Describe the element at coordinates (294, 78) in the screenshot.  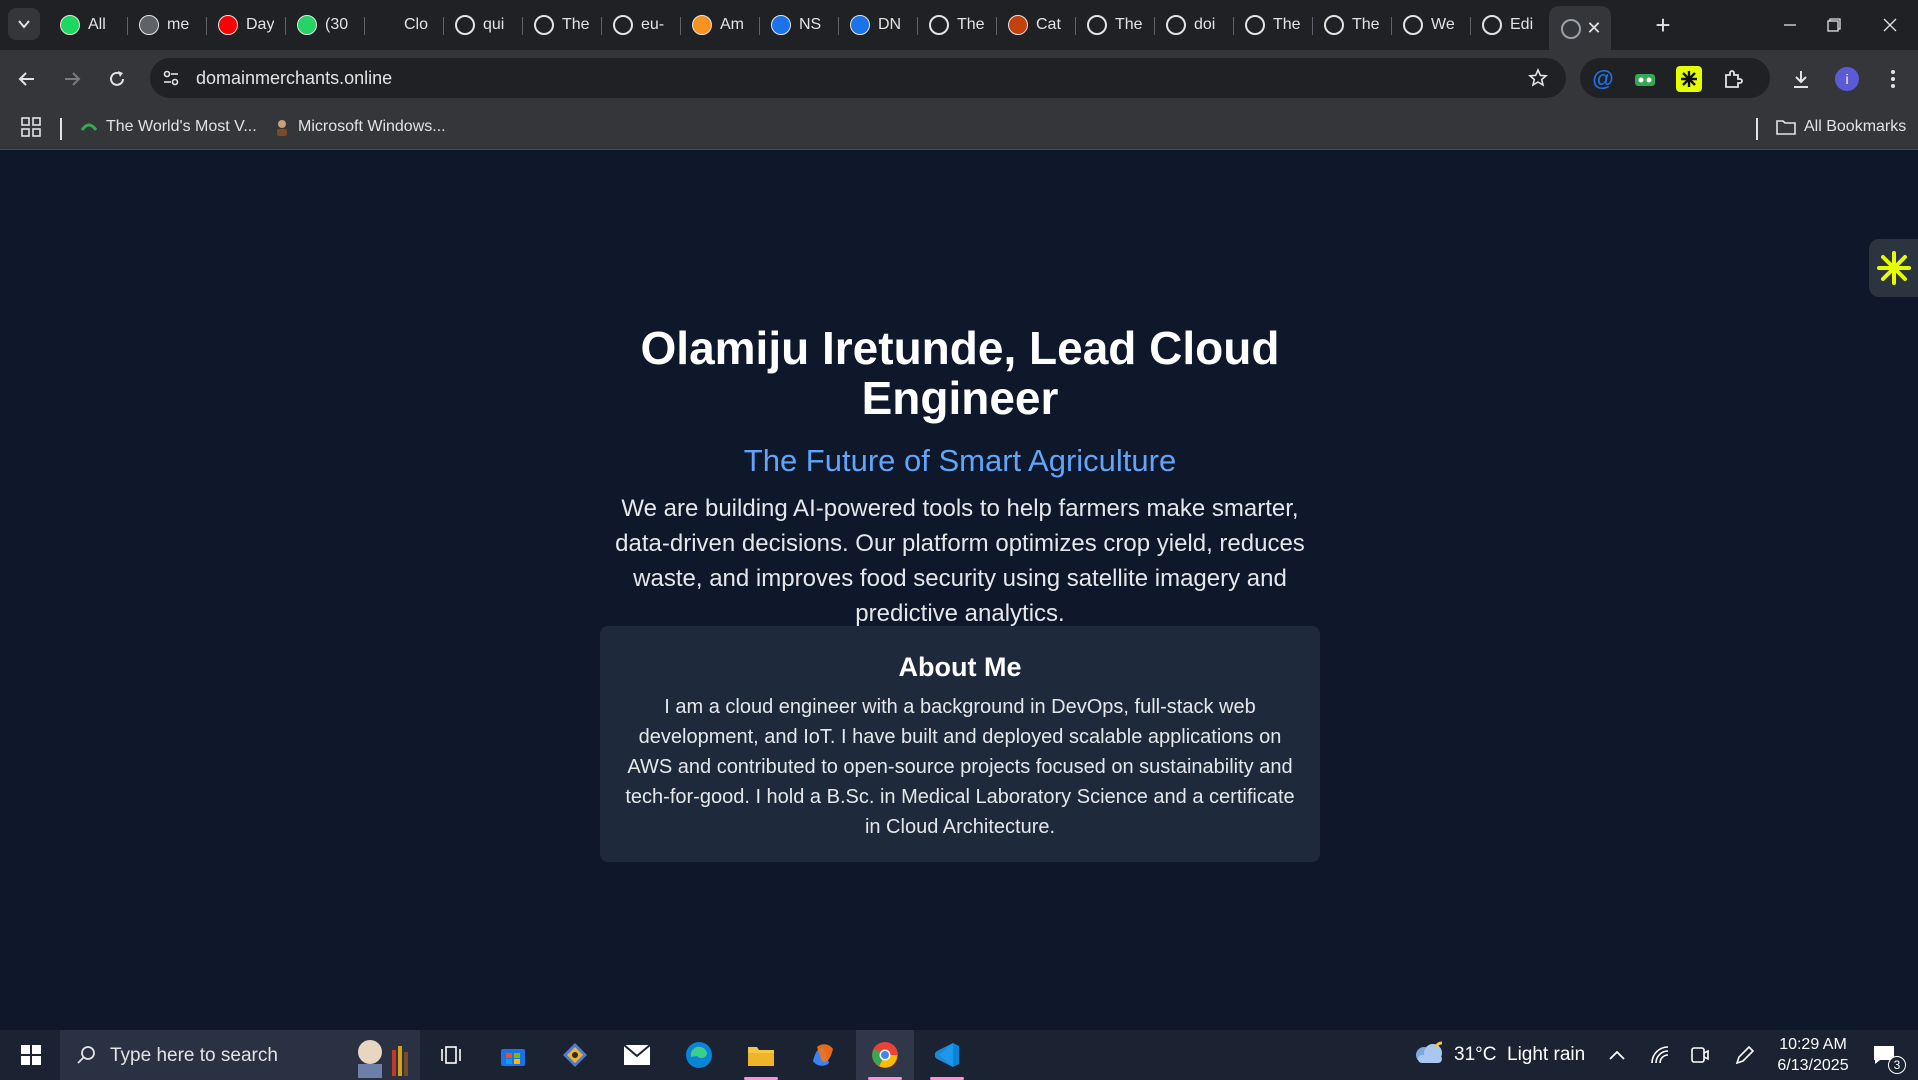
I see `url-text: domainmerchants.online` at that location.